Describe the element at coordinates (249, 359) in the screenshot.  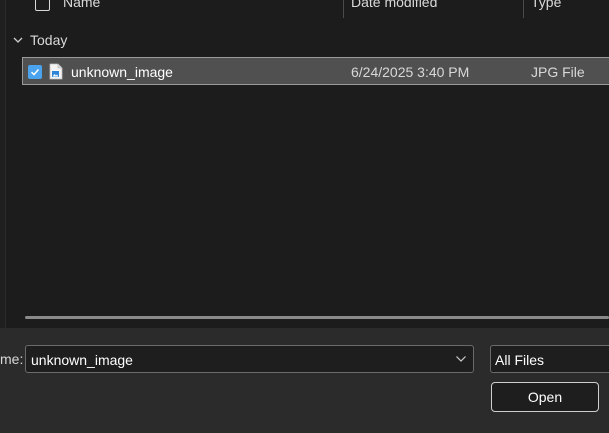
I see `filename-input: unknown_image` at that location.